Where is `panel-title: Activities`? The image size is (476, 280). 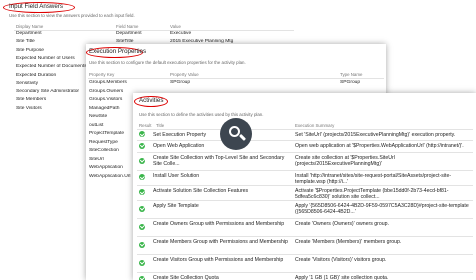
panel-title: Activities is located at coordinates (151, 100).